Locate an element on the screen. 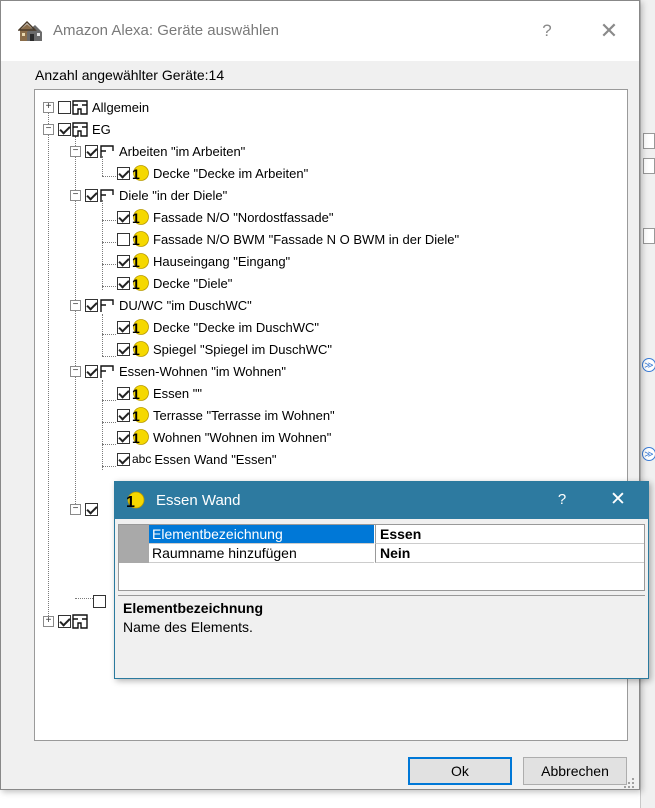 The image size is (655, 808). tree-item-floor: + is located at coordinates (67, 621).